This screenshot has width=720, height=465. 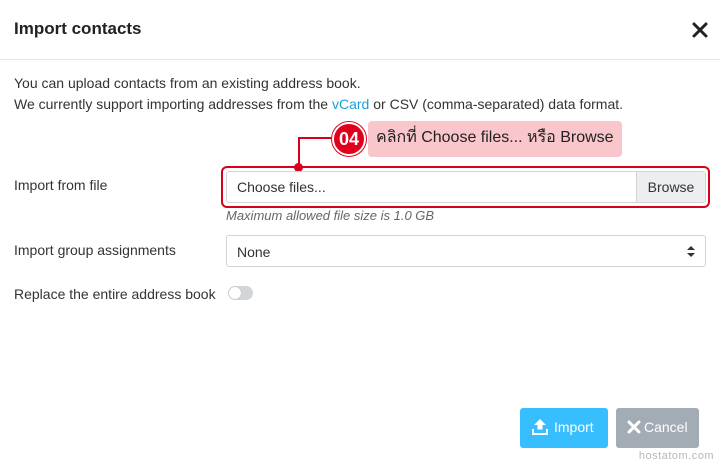 What do you see at coordinates (360, 30) in the screenshot?
I see `dialog-header: Import contacts` at bounding box center [360, 30].